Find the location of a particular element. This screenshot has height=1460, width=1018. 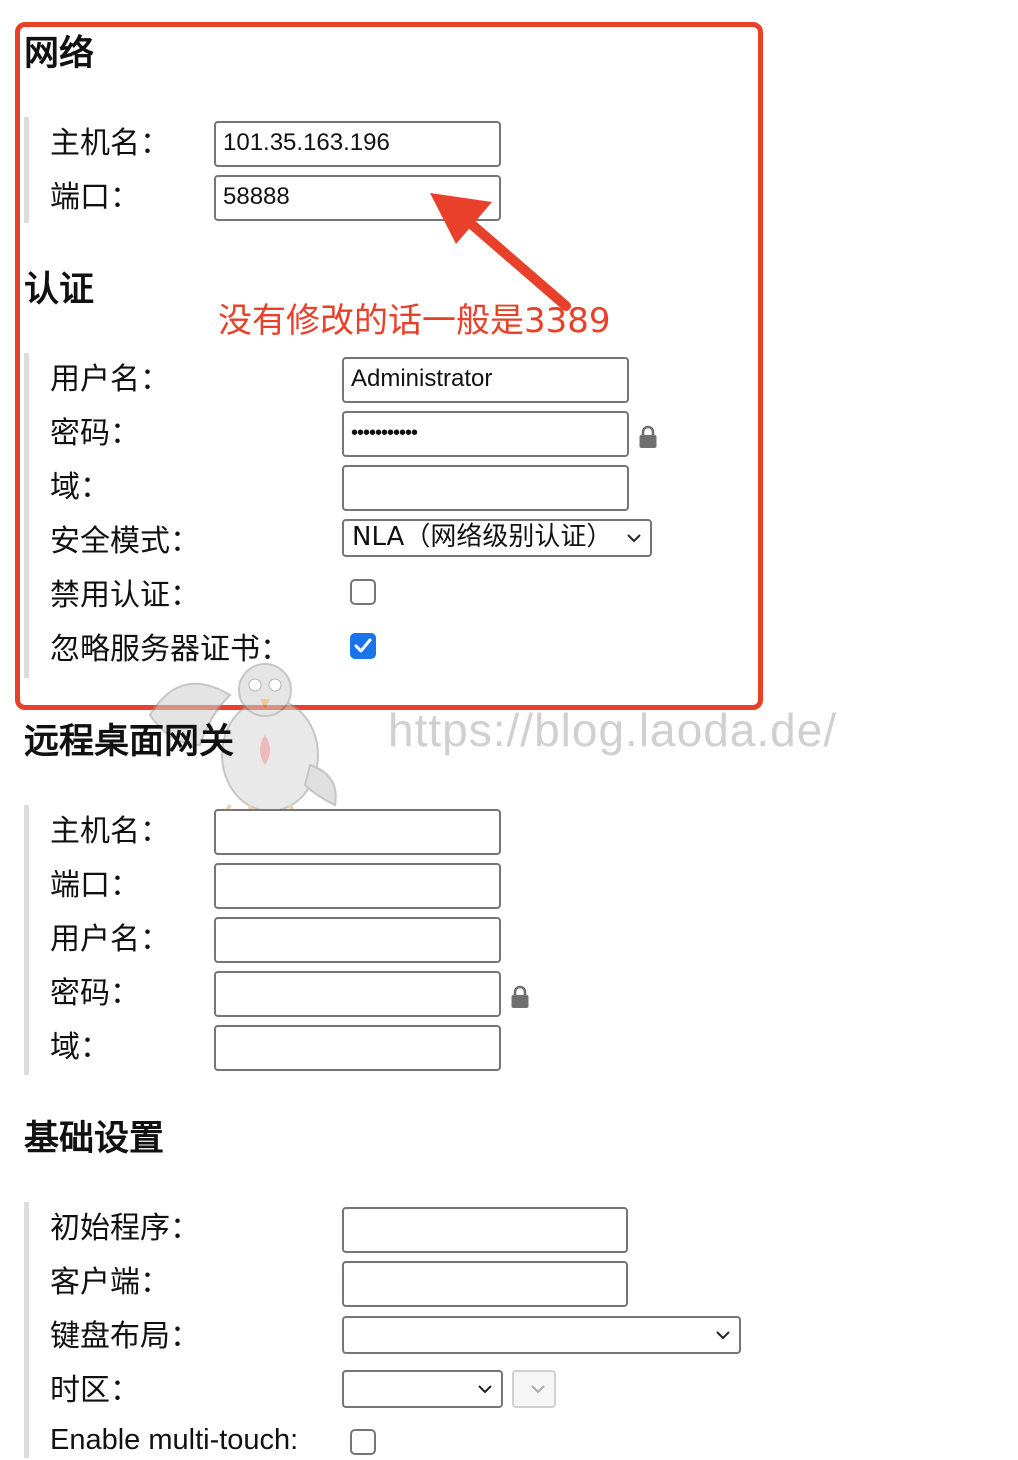

client-label: 客户端： is located at coordinates (110, 1282).